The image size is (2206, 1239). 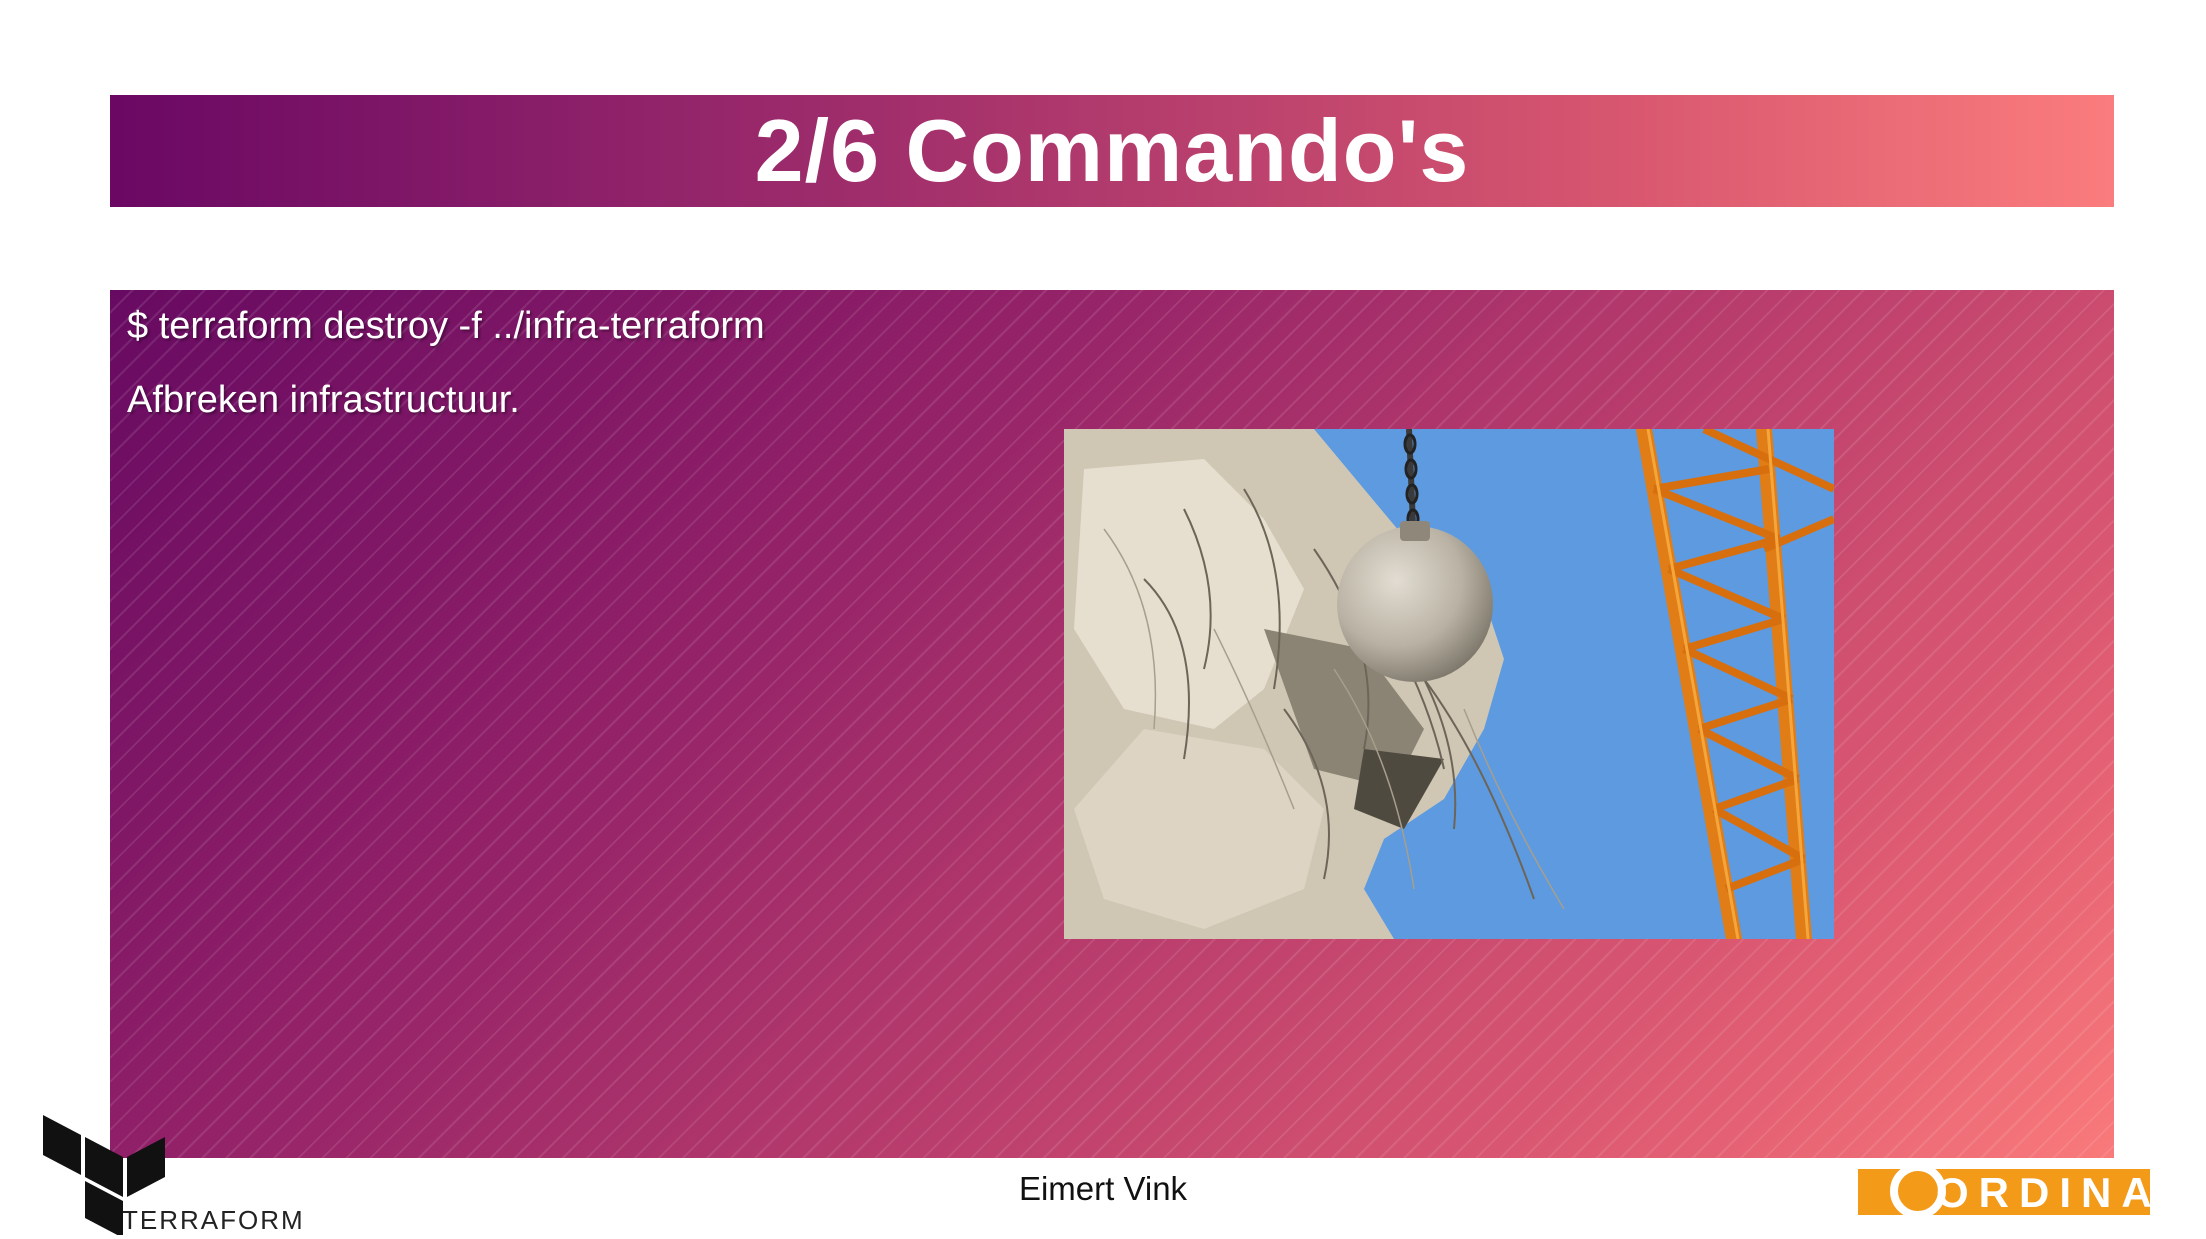 What do you see at coordinates (2049, 1192) in the screenshot?
I see `ordina-wordmark: ORDINA` at bounding box center [2049, 1192].